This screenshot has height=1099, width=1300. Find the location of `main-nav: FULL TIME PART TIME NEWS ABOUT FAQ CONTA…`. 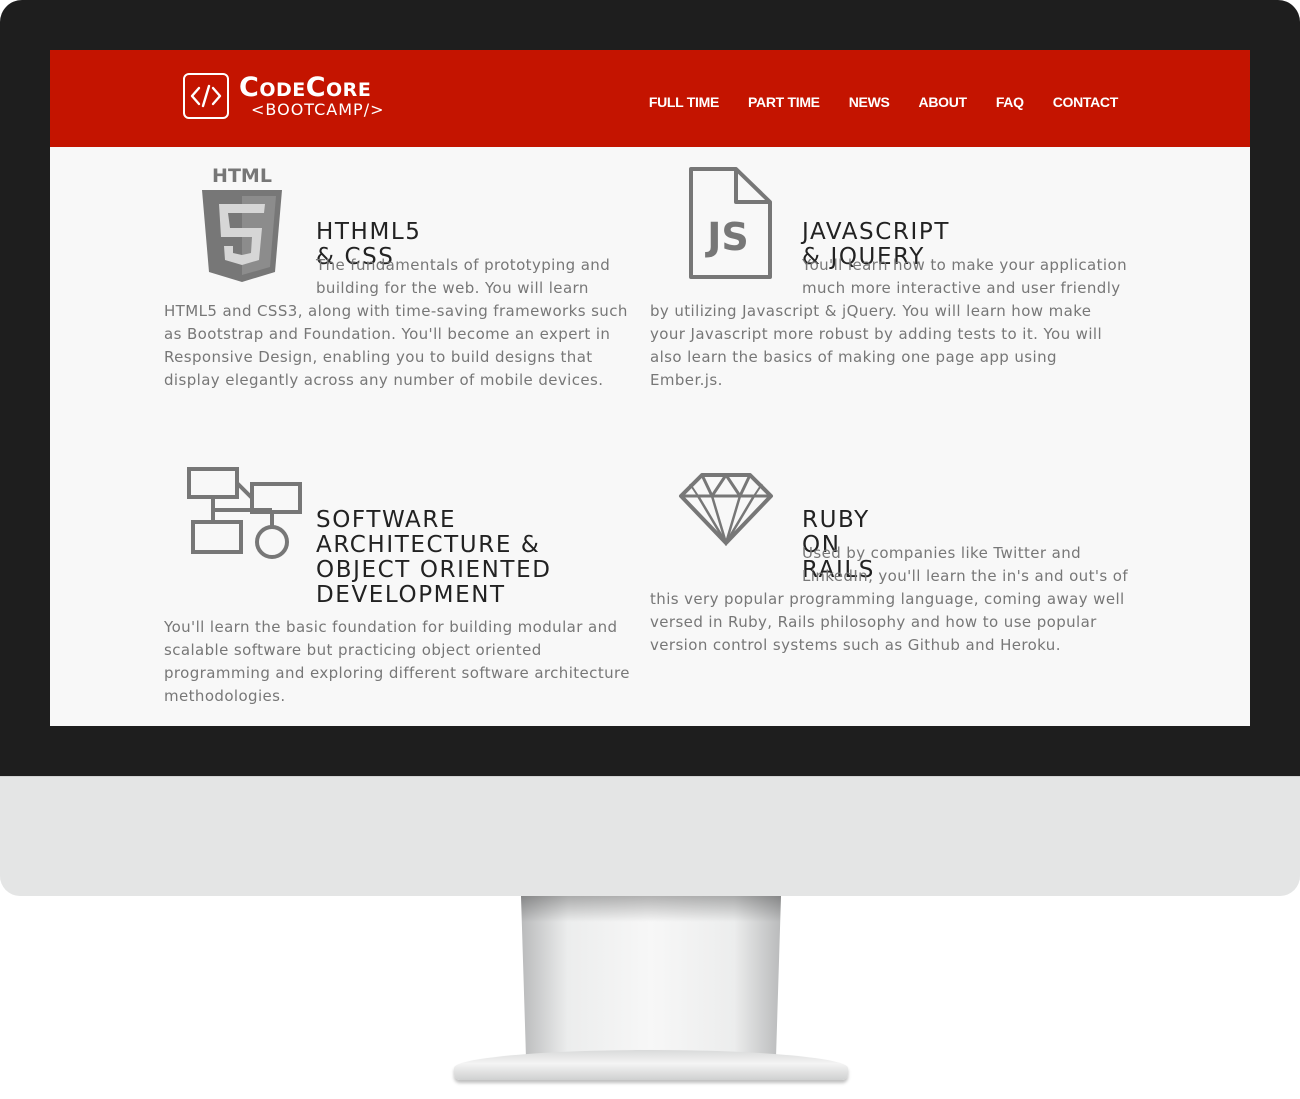

main-nav: FULL TIME PART TIME NEWS ABOUT FAQ CONTA… is located at coordinates (883, 102).